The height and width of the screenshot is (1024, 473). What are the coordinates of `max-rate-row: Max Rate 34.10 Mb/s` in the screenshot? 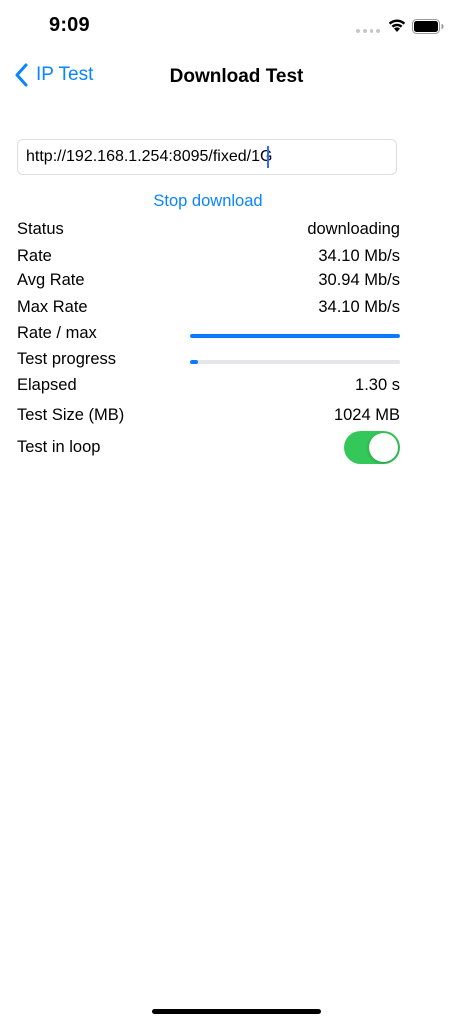 It's located at (208, 309).